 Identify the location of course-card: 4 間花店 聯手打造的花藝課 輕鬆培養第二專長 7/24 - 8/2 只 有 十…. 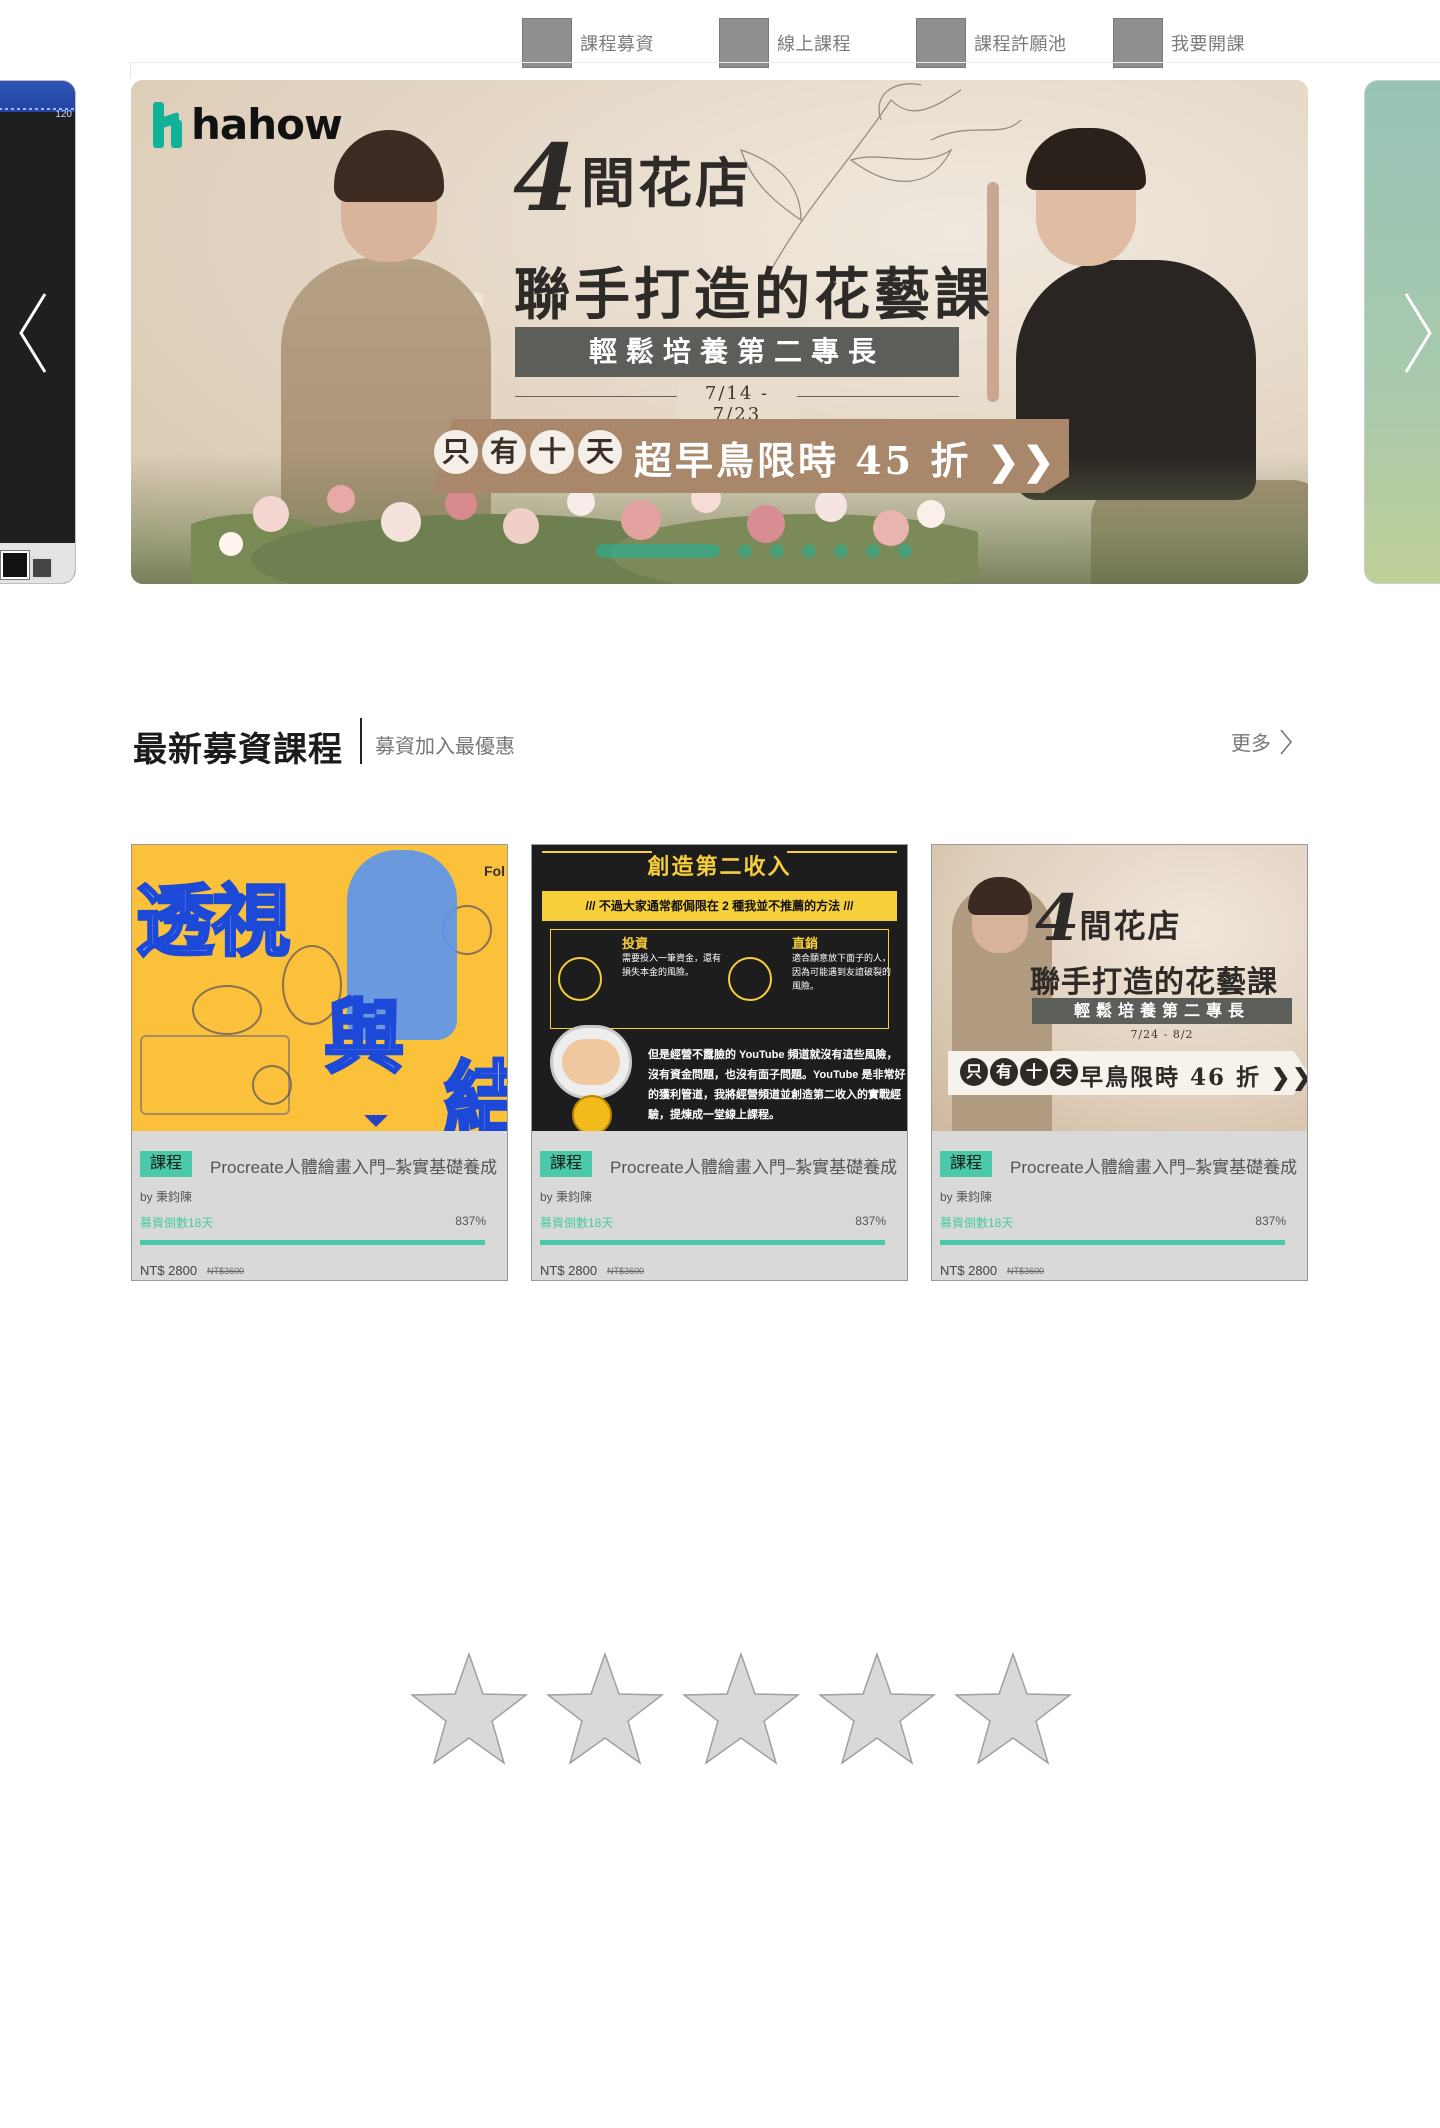
(1119, 1062).